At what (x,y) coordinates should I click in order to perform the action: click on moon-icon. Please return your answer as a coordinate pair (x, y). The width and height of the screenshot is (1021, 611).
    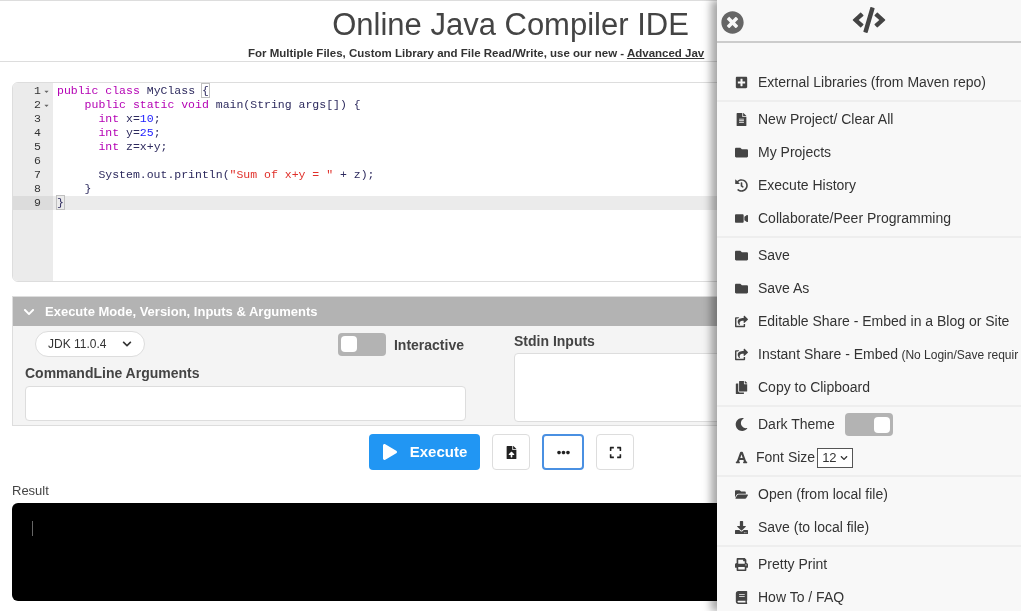
    Looking at the image, I should click on (741, 424).